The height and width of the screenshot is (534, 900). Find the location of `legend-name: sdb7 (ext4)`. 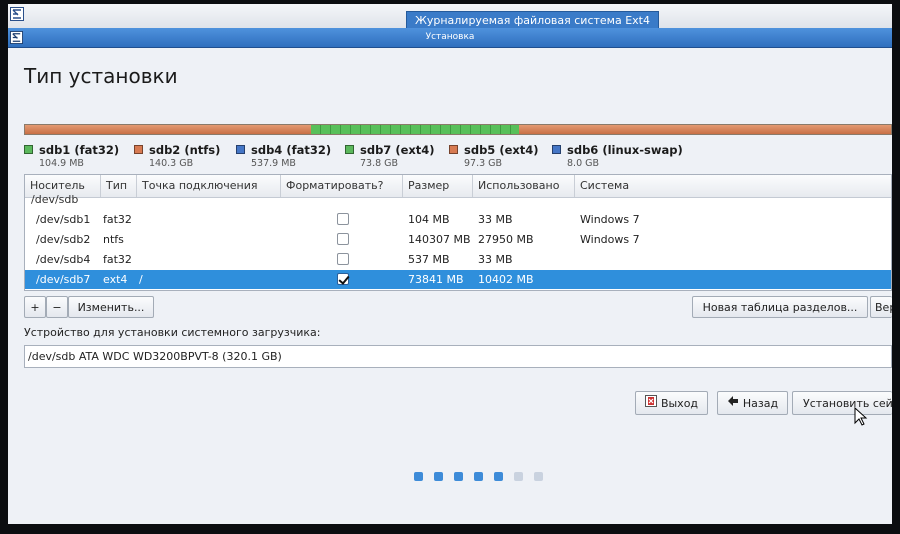

legend-name: sdb7 (ext4) is located at coordinates (397, 150).